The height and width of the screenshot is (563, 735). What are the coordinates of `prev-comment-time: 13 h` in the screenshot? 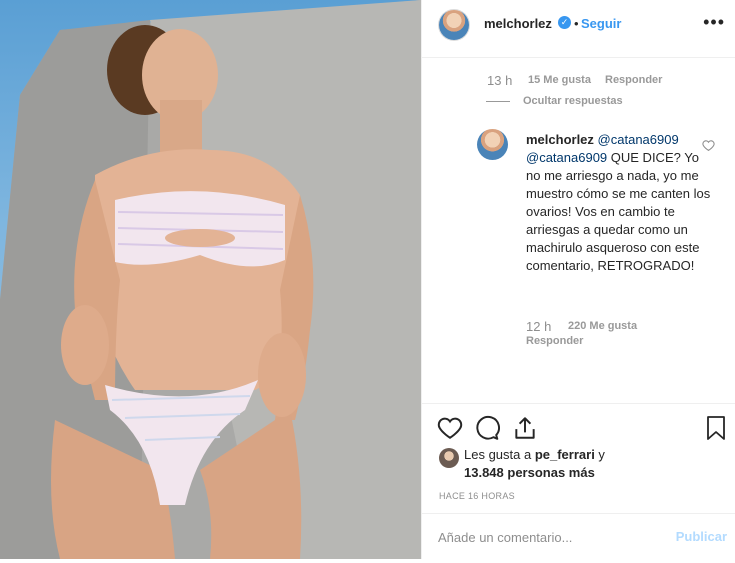 It's located at (499, 80).